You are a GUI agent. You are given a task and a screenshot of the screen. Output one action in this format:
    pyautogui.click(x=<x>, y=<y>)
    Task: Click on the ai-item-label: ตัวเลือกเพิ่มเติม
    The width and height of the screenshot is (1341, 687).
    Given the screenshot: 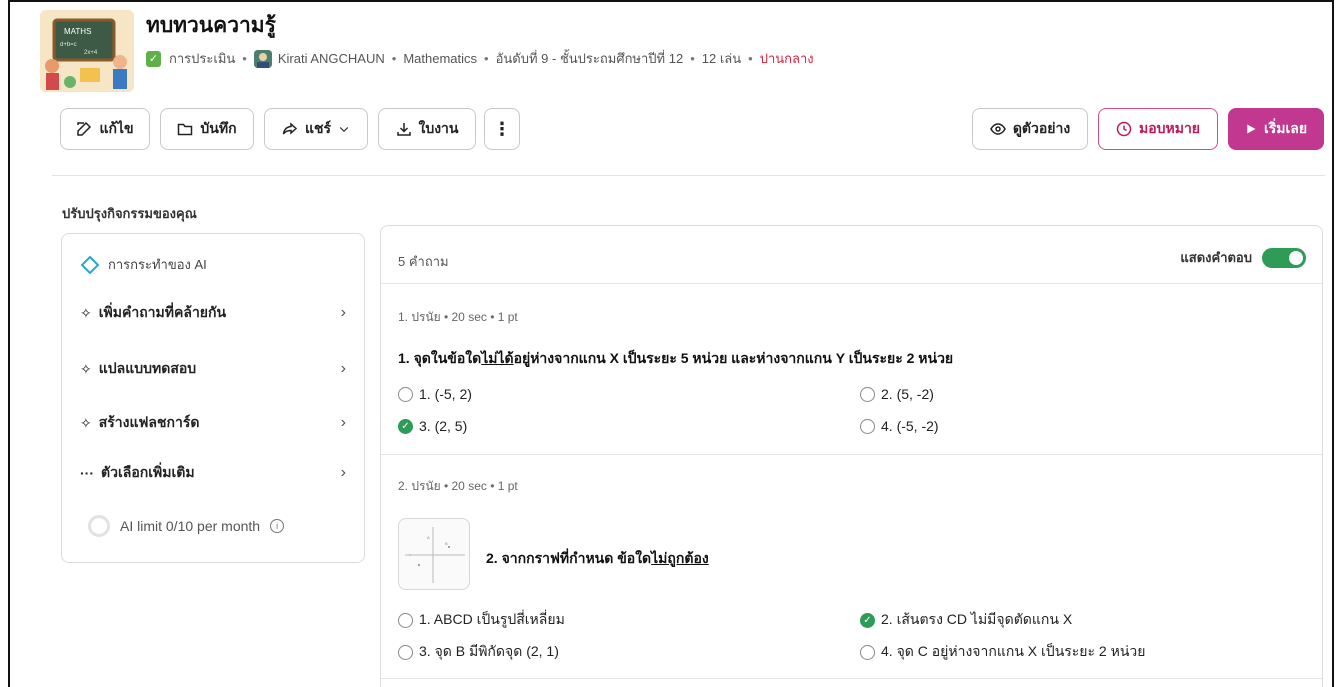 What is the action you would take?
    pyautogui.click(x=148, y=472)
    